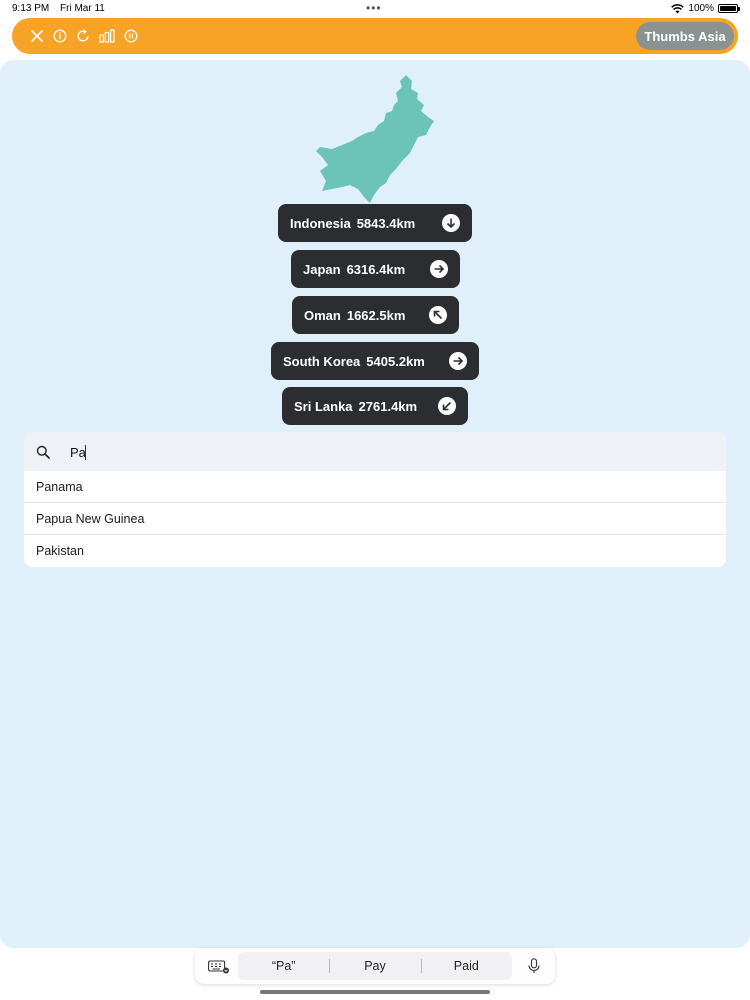  What do you see at coordinates (534, 966) in the screenshot?
I see `microphone-icon` at bounding box center [534, 966].